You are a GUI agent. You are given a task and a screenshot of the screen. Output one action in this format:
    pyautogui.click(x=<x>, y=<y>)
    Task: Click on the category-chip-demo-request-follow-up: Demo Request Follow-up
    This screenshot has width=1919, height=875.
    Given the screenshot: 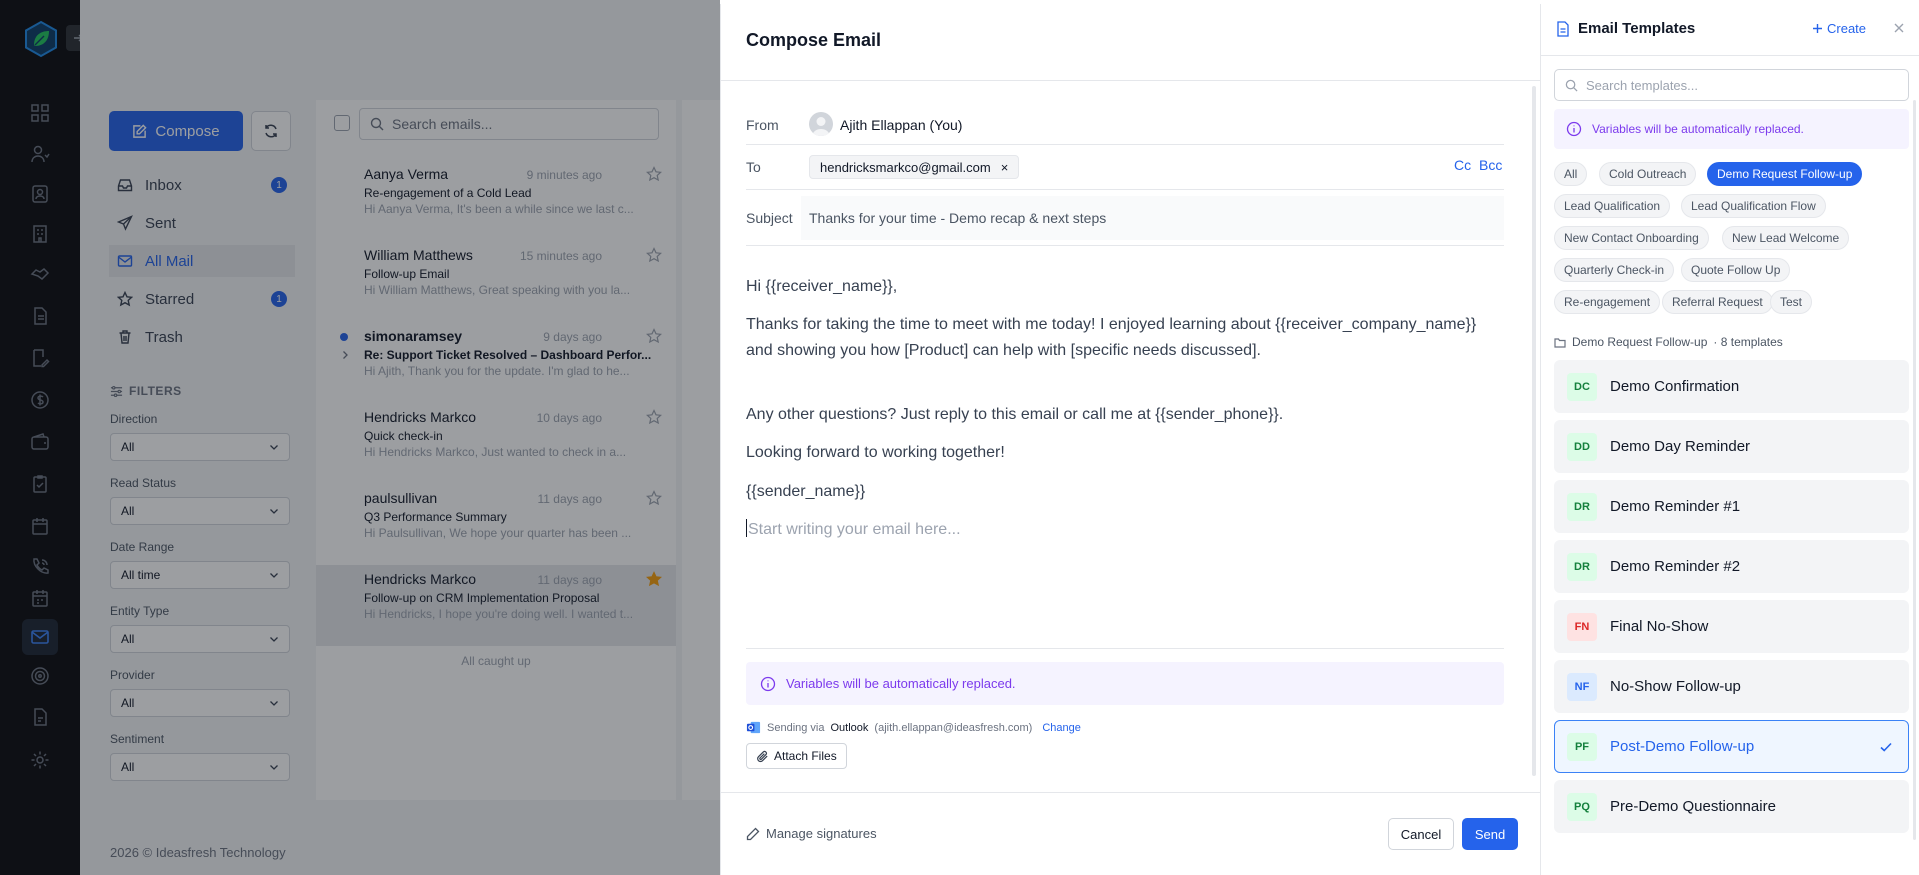 What is the action you would take?
    pyautogui.click(x=1785, y=174)
    